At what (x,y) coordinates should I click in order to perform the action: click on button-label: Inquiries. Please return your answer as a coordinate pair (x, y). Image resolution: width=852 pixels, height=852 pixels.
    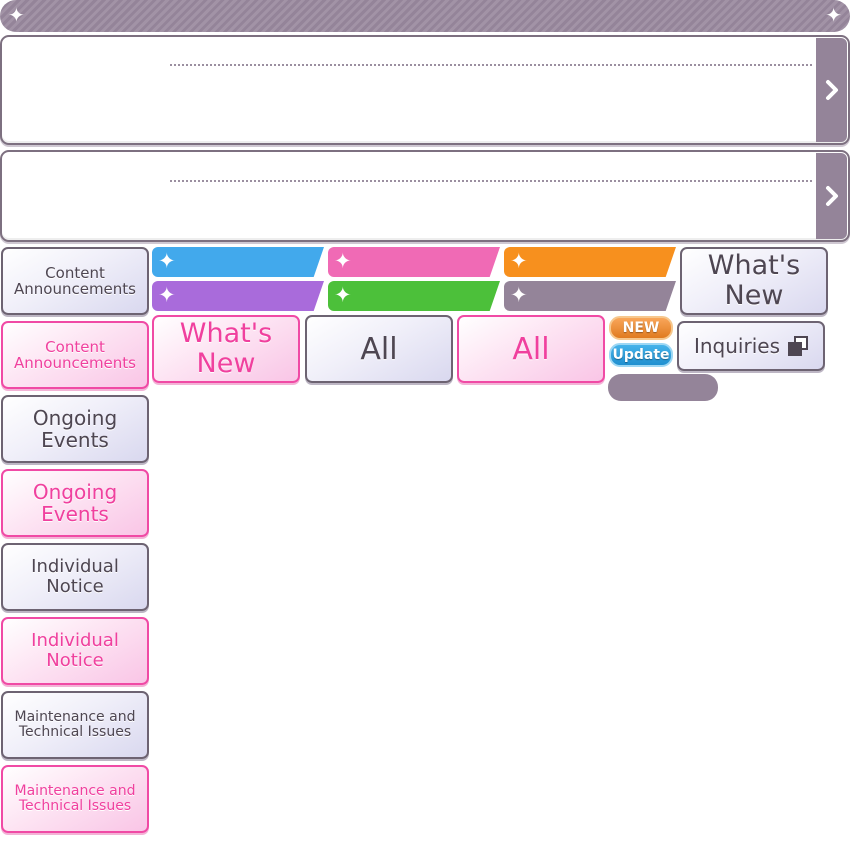
    Looking at the image, I should click on (736, 346).